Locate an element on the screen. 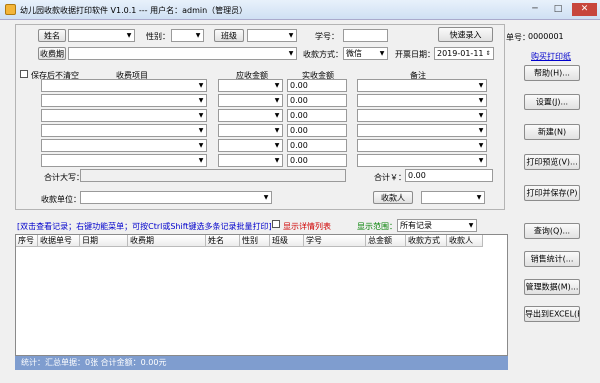 The width and height of the screenshot is (600, 383). total-upper-label: 合计大写： is located at coordinates (64, 177).